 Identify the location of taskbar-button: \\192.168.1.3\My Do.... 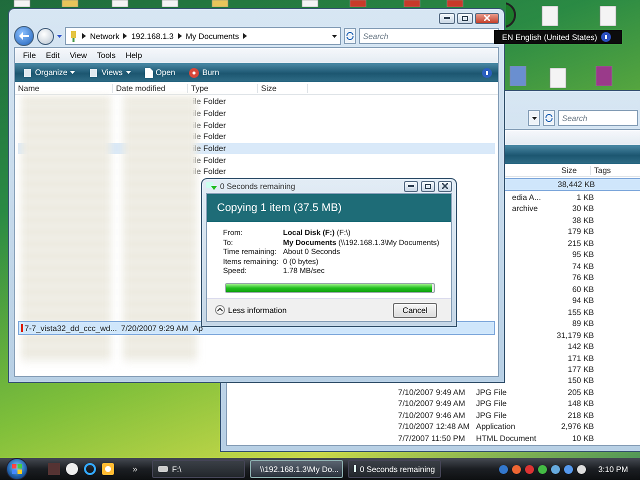
(296, 469).